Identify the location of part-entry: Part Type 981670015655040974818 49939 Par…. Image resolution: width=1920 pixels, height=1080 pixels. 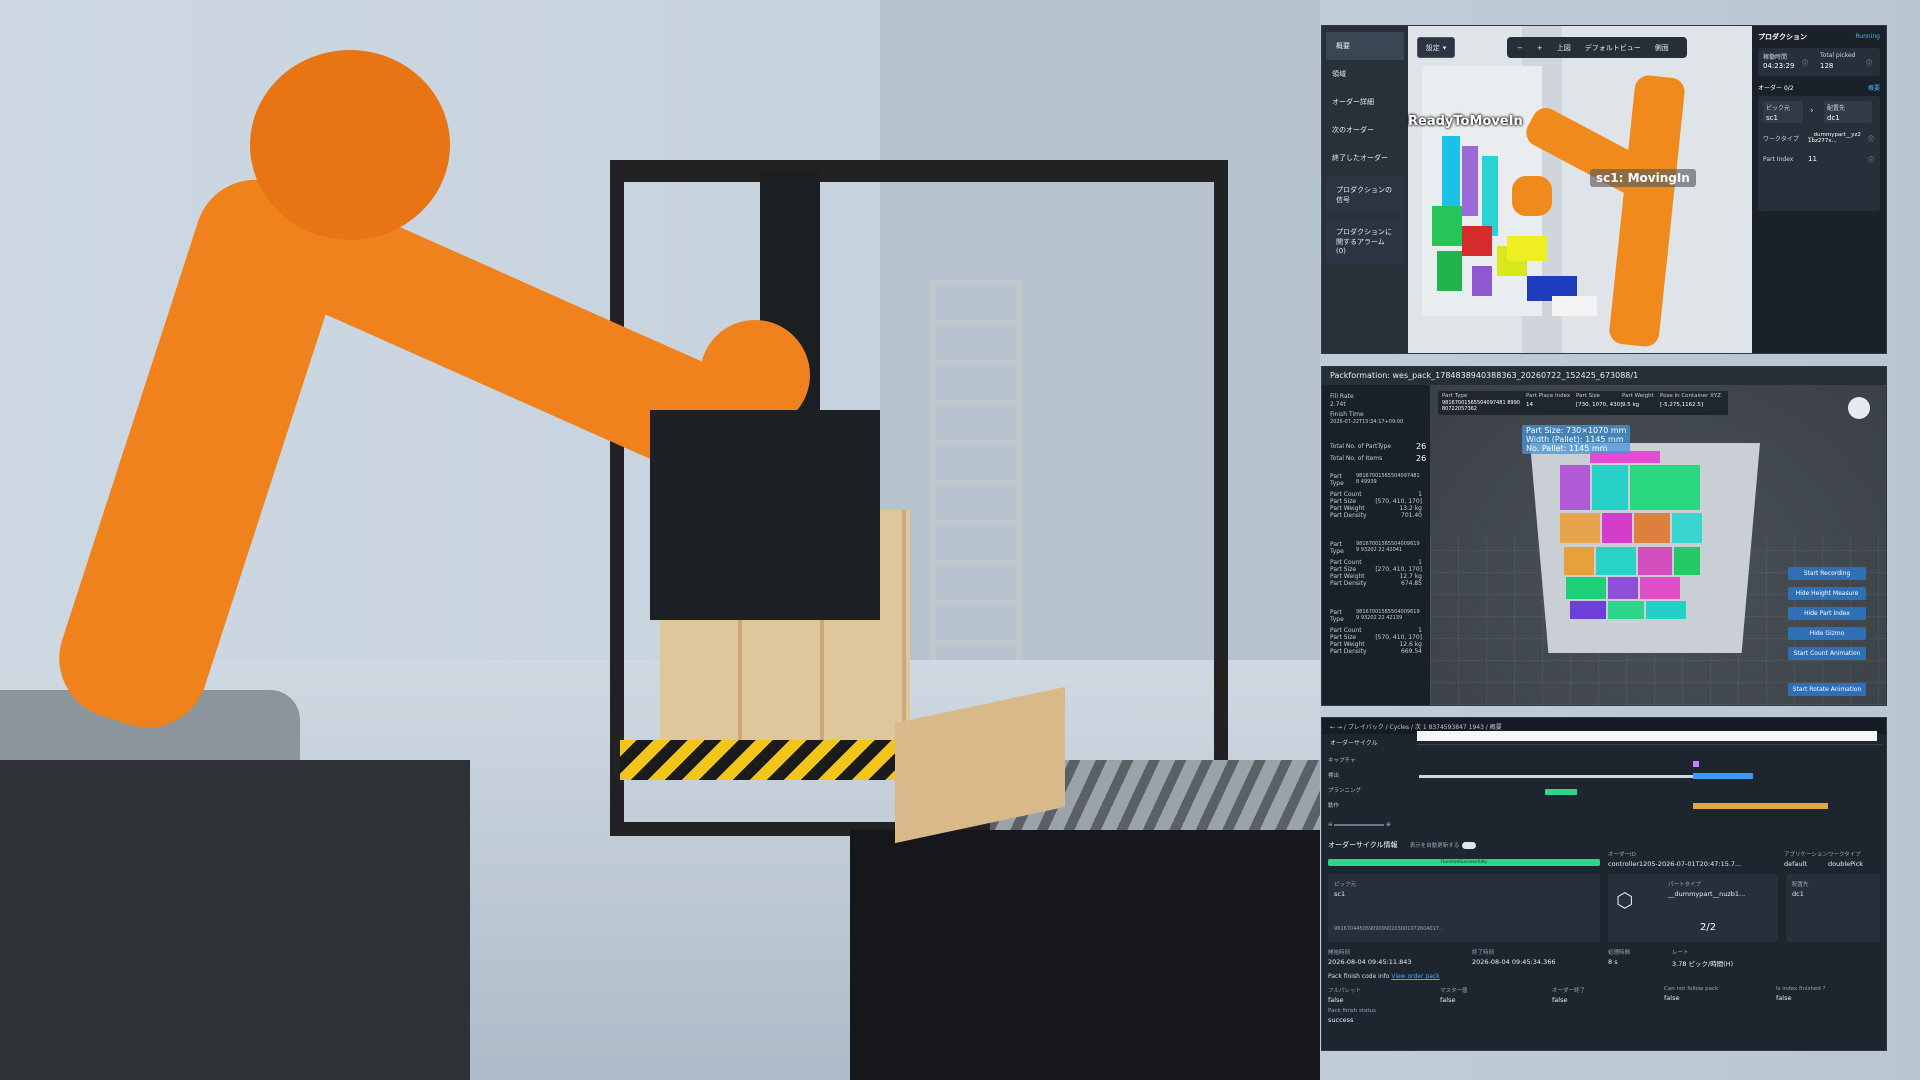
(1376, 496).